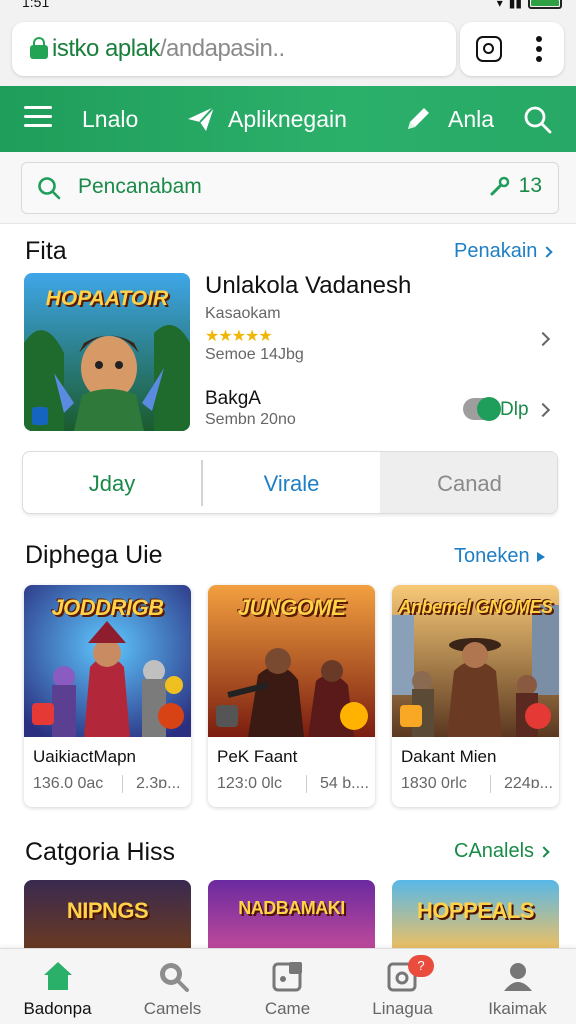 The height and width of the screenshot is (1024, 576). What do you see at coordinates (94, 555) in the screenshot?
I see `games-section-title: Diphega Uie` at bounding box center [94, 555].